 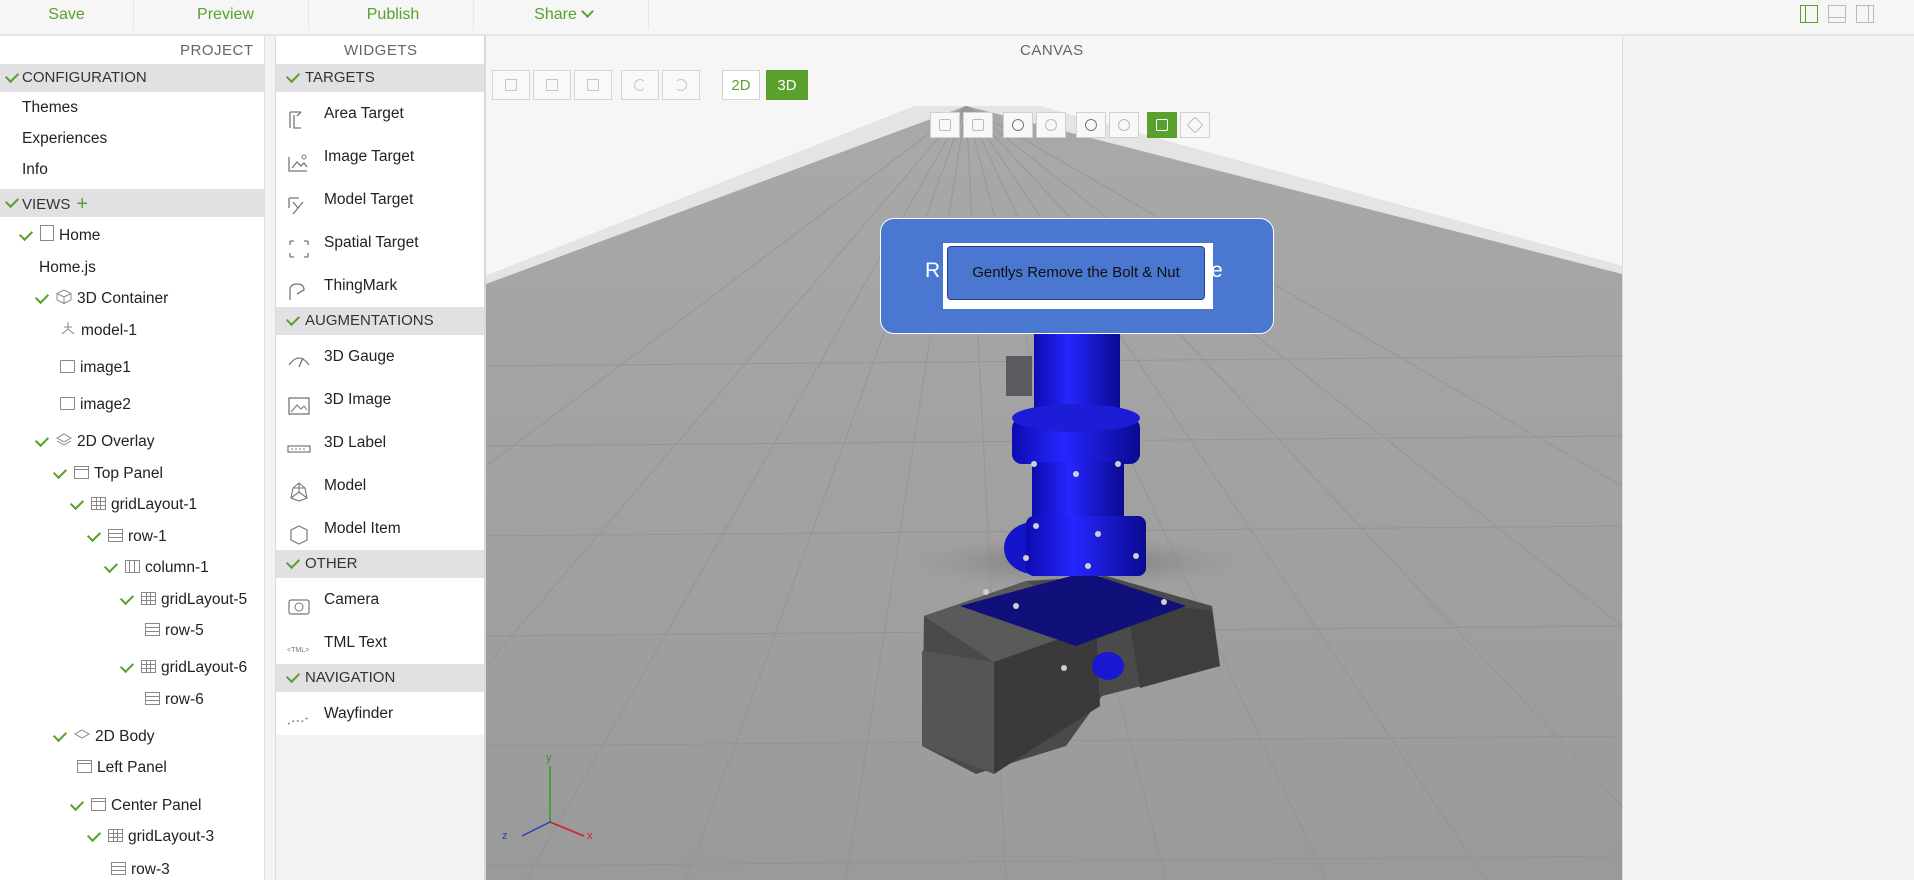 I want to click on tree-item-2d-body: 2D Body, so click(x=103, y=737).